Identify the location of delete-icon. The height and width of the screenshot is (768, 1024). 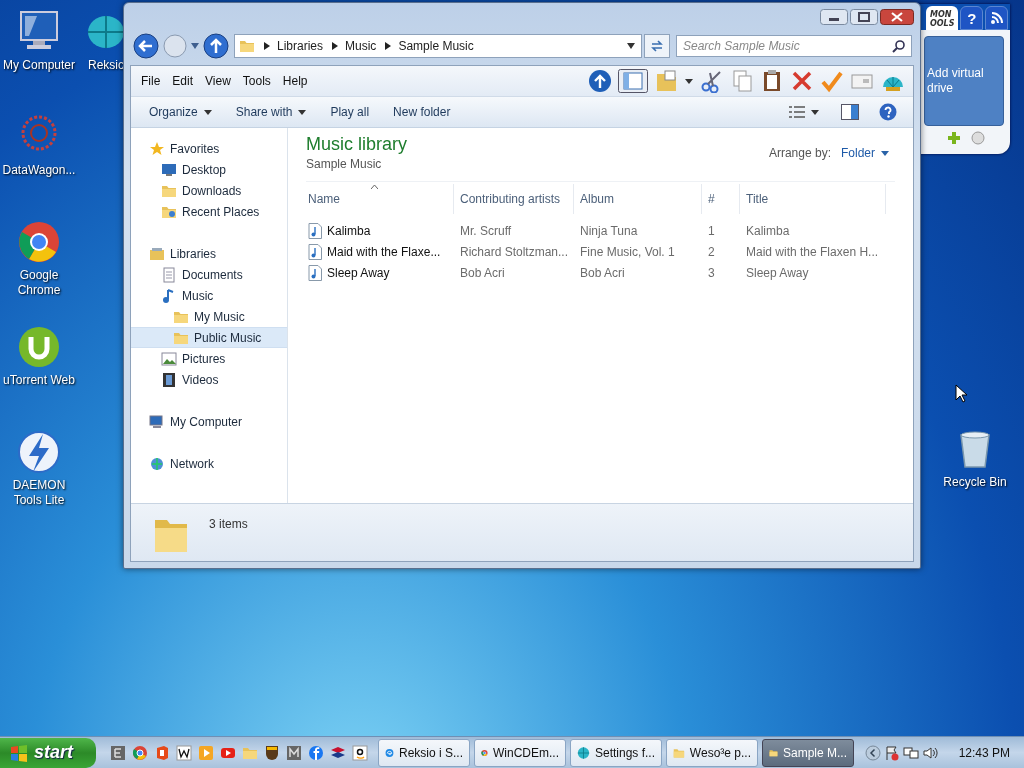
(802, 81).